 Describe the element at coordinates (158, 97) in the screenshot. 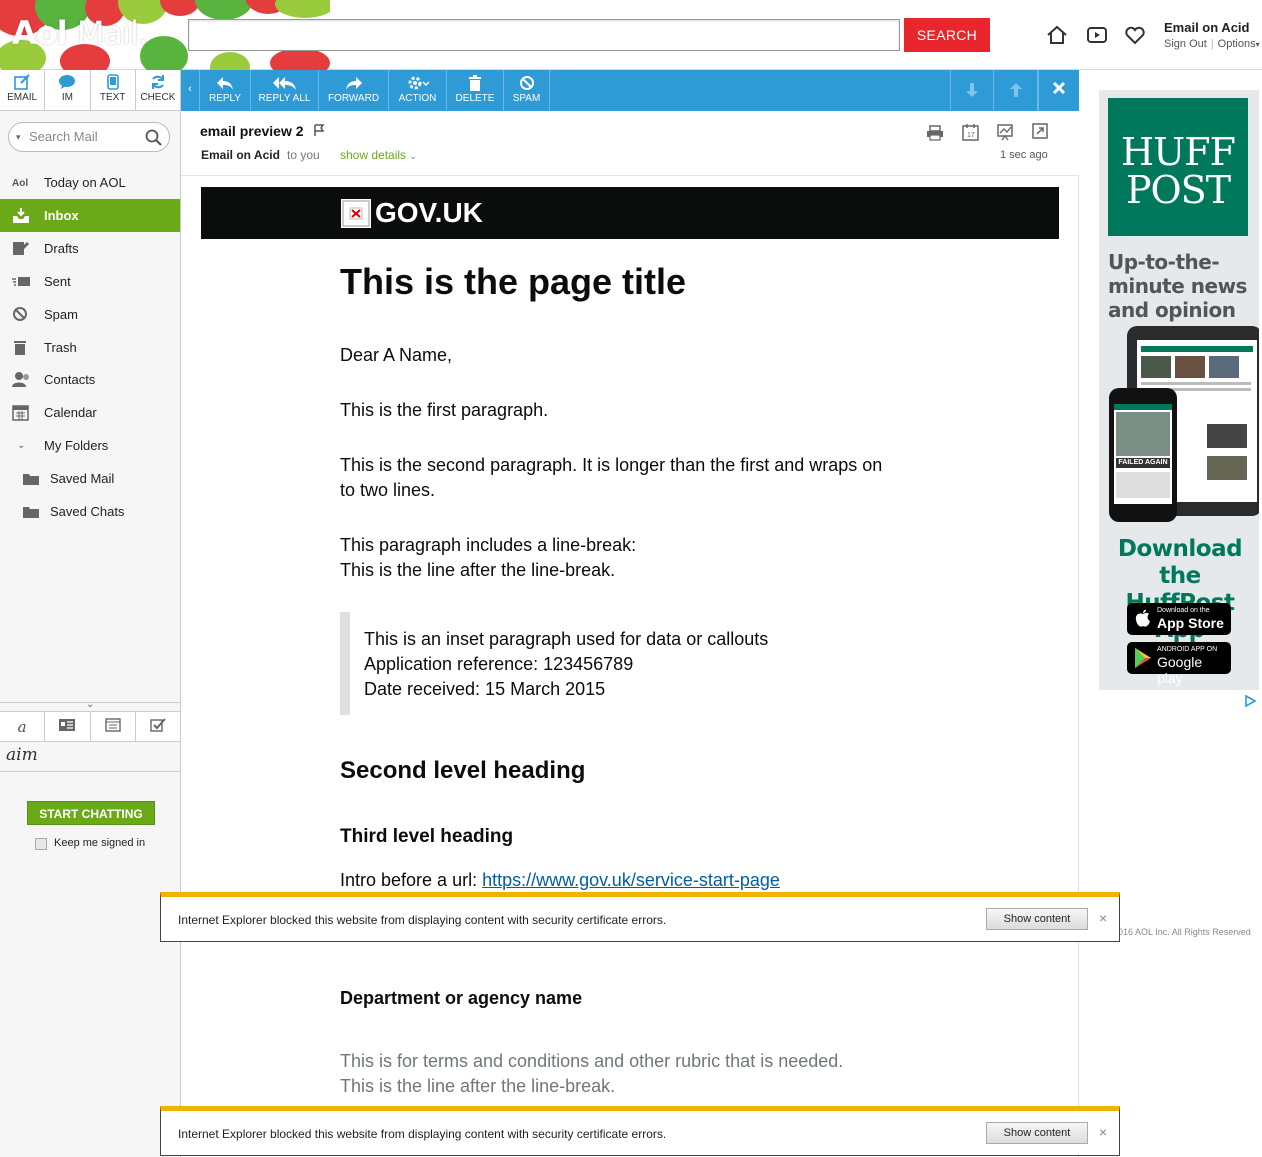

I see `check-button-label: CHECK` at that location.